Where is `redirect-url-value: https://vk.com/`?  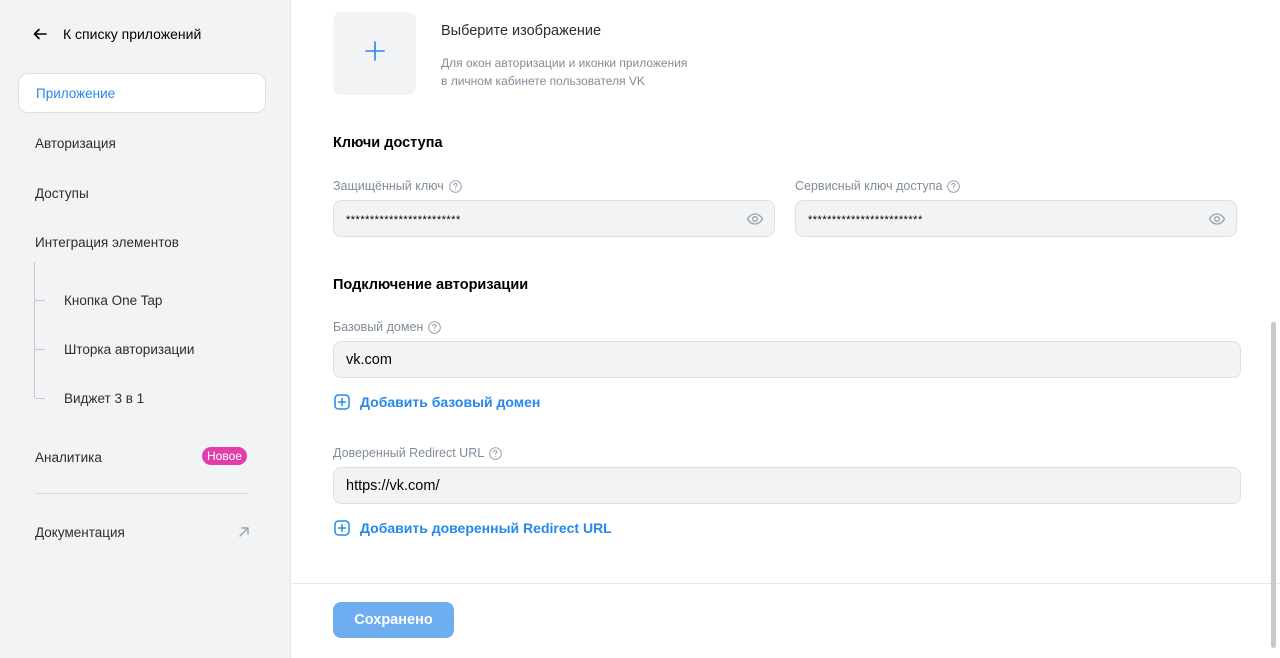 redirect-url-value: https://vk.com/ is located at coordinates (393, 485).